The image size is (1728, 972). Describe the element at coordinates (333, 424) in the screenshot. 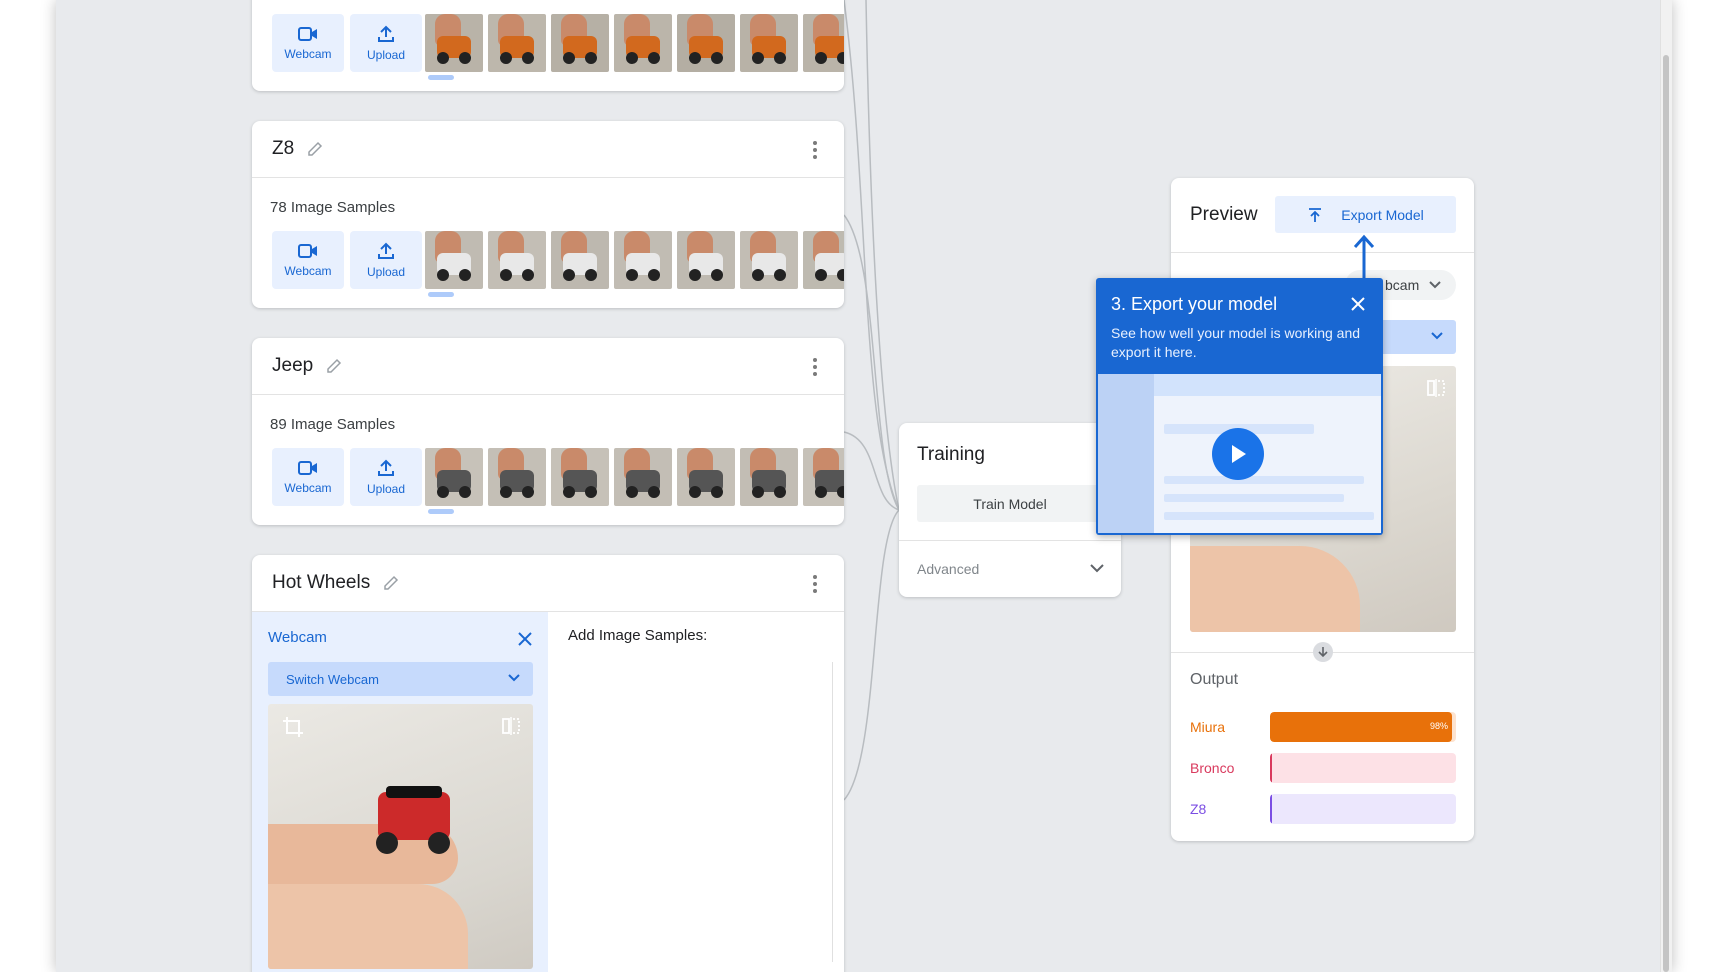

I see `sample-count: 89 Image Samples` at that location.